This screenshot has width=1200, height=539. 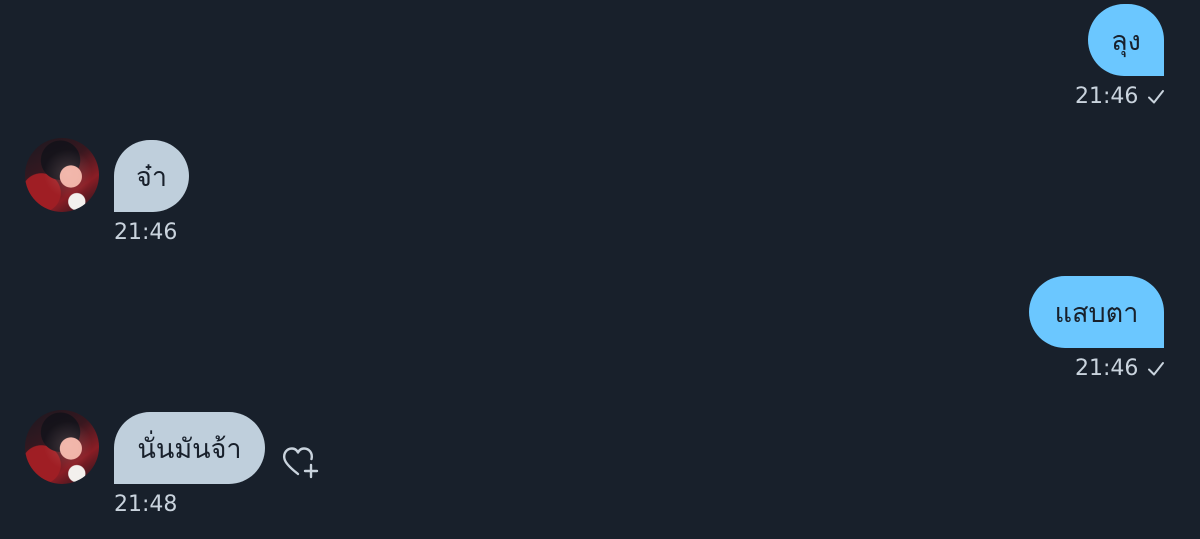 I want to click on message-text: นั่นมันจ้า, so click(x=189, y=449).